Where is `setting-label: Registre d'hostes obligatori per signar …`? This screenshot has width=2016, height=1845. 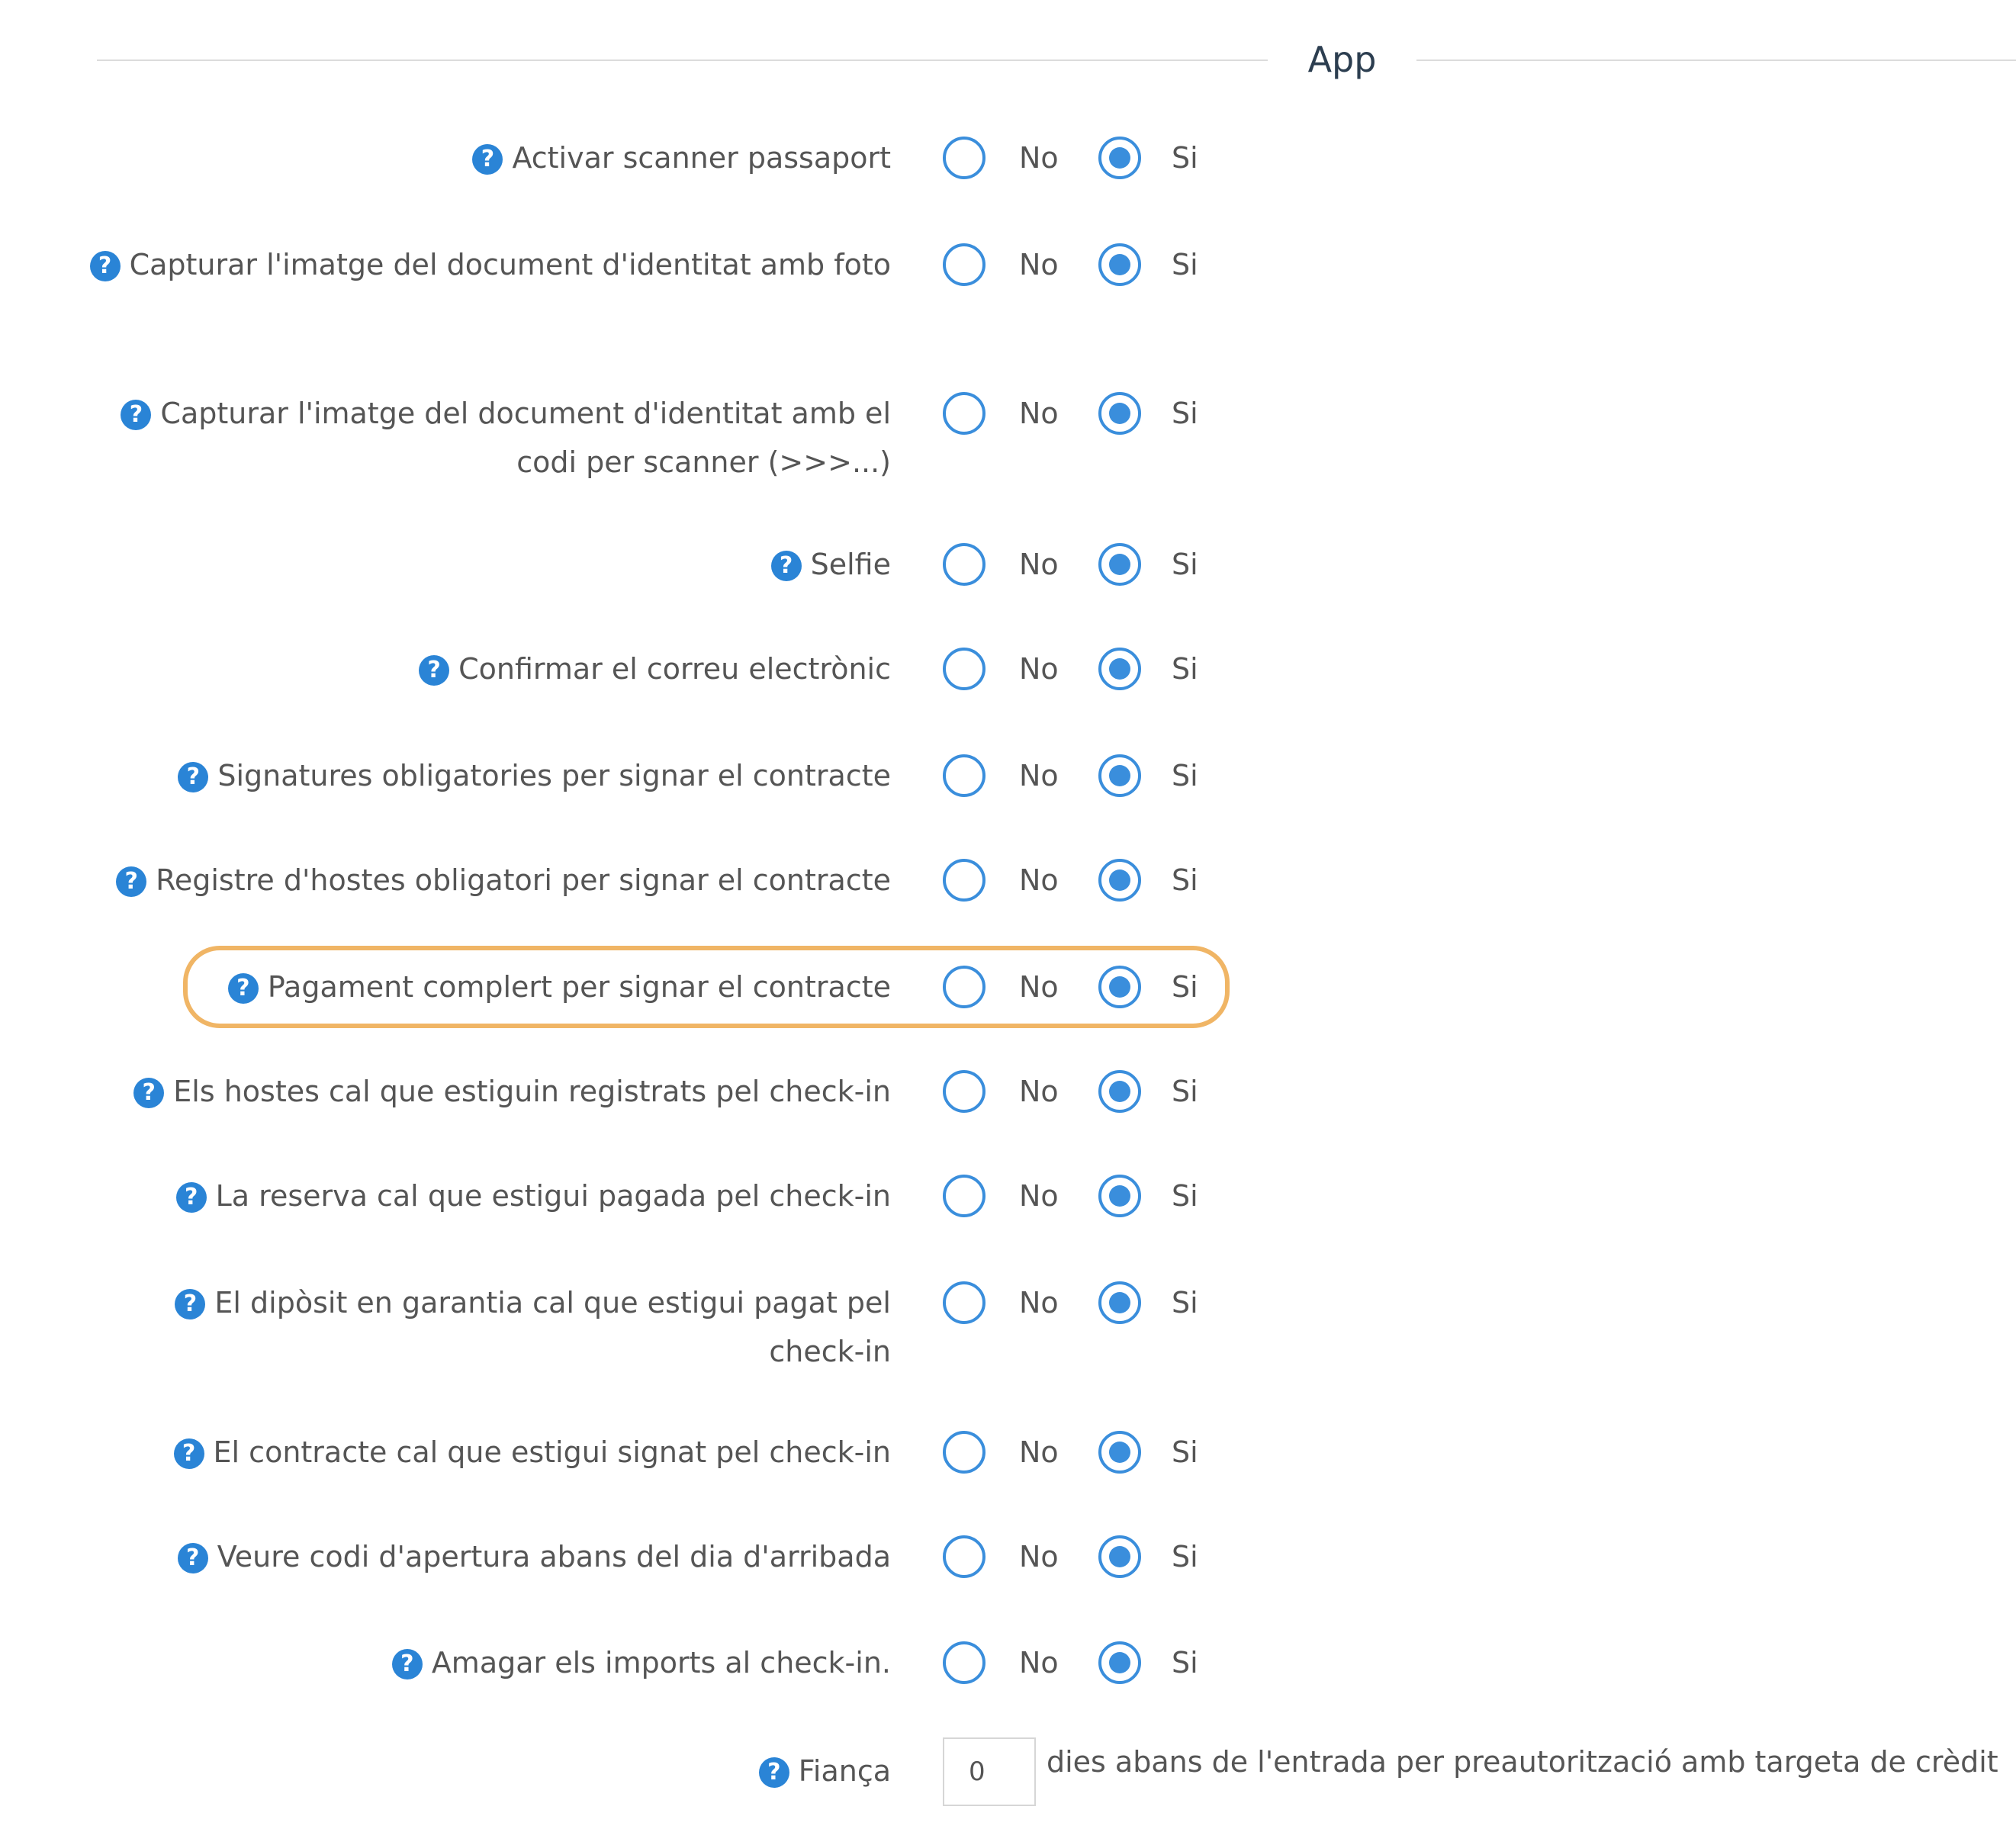 setting-label: Registre d'hostes obligatori per signar … is located at coordinates (523, 880).